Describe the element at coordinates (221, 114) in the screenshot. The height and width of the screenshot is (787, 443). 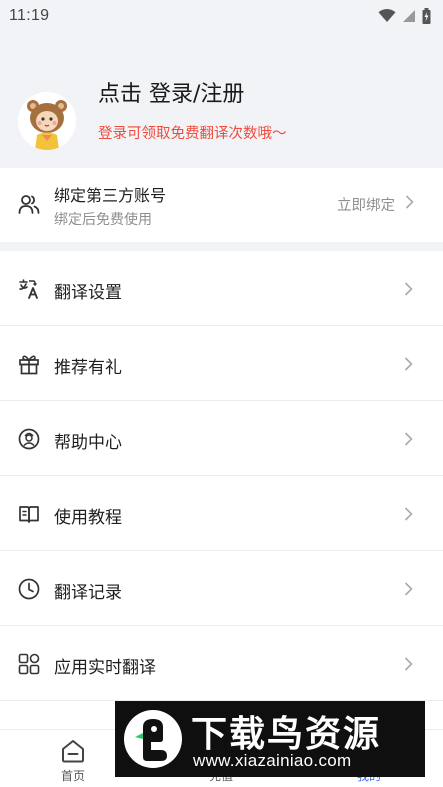
I see `profile-header: 点击 登录/注册 登录可领取免费翻译次数哦～` at that location.